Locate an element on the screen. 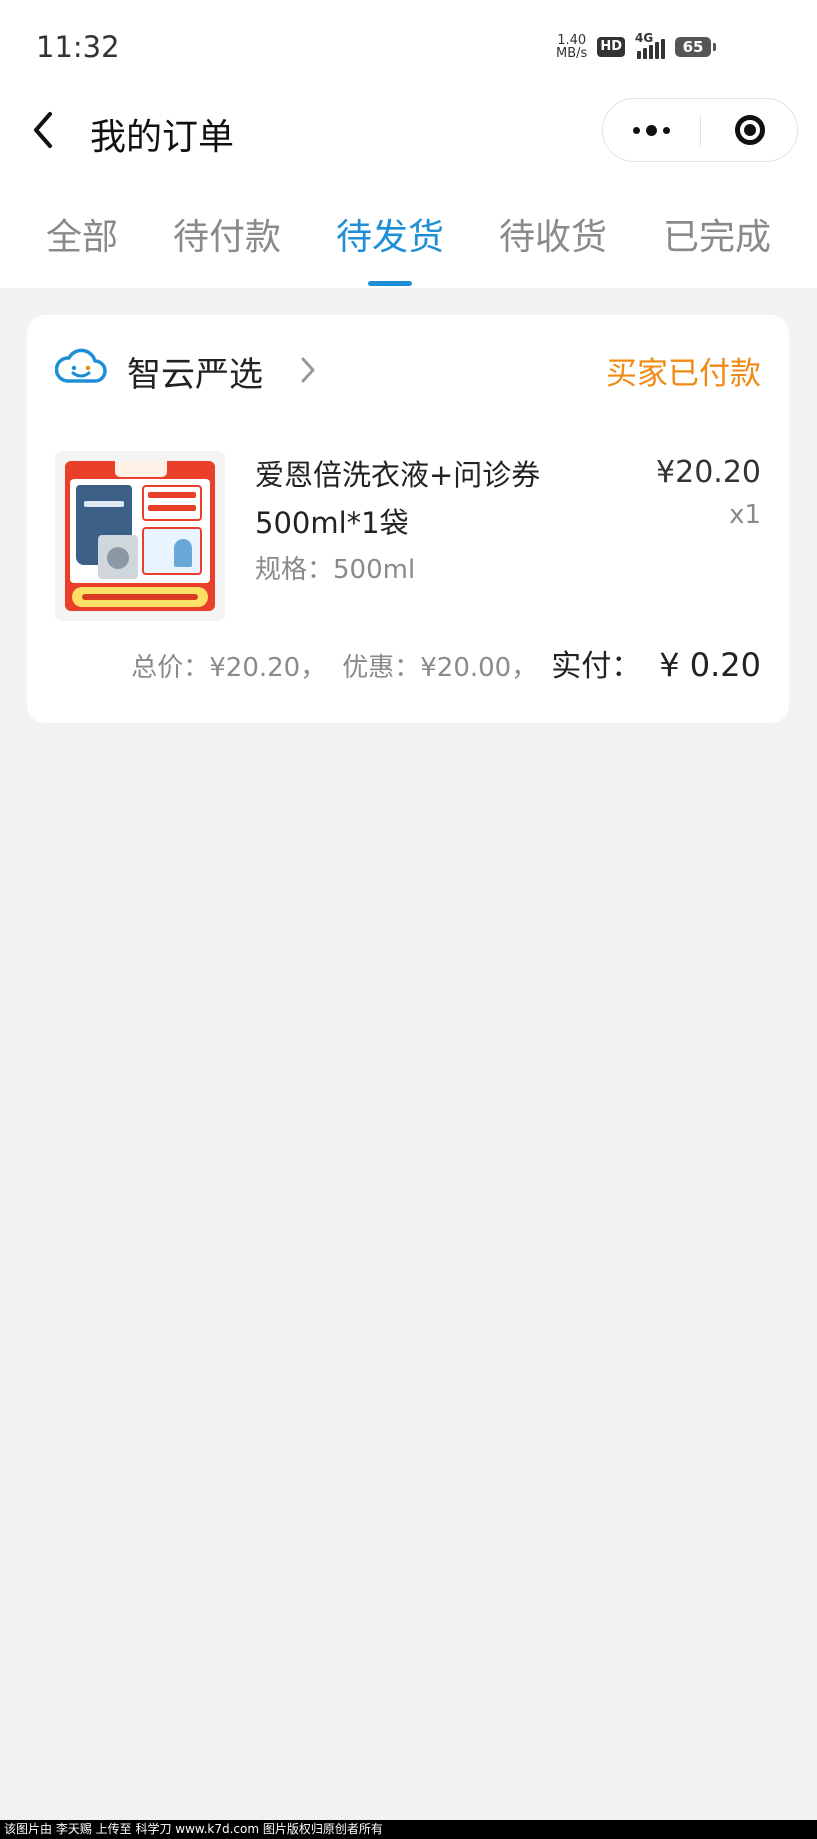 This screenshot has height=1839, width=817. status-time: 11:32 is located at coordinates (78, 47).